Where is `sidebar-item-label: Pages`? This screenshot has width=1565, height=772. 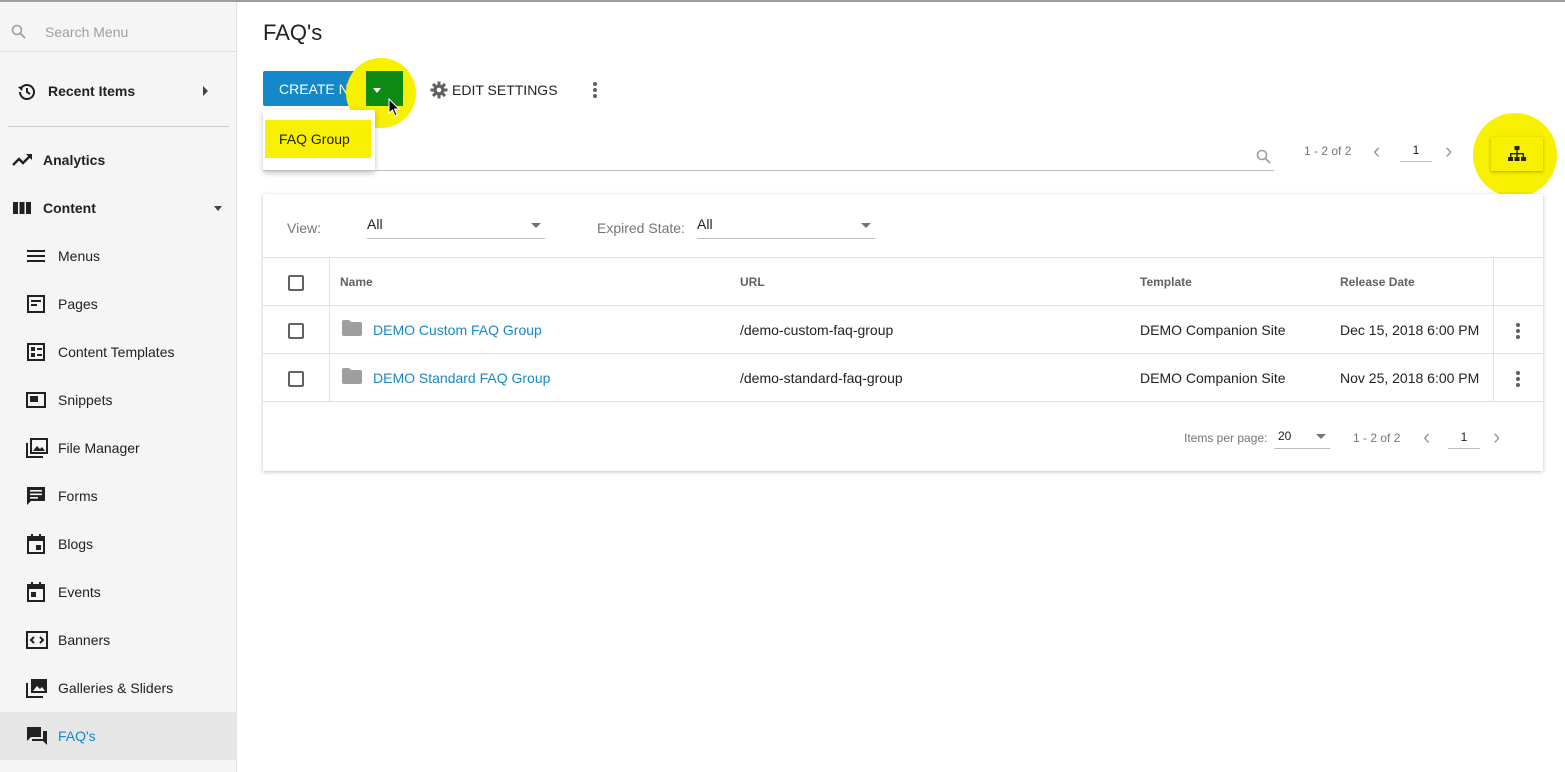
sidebar-item-label: Pages is located at coordinates (78, 304).